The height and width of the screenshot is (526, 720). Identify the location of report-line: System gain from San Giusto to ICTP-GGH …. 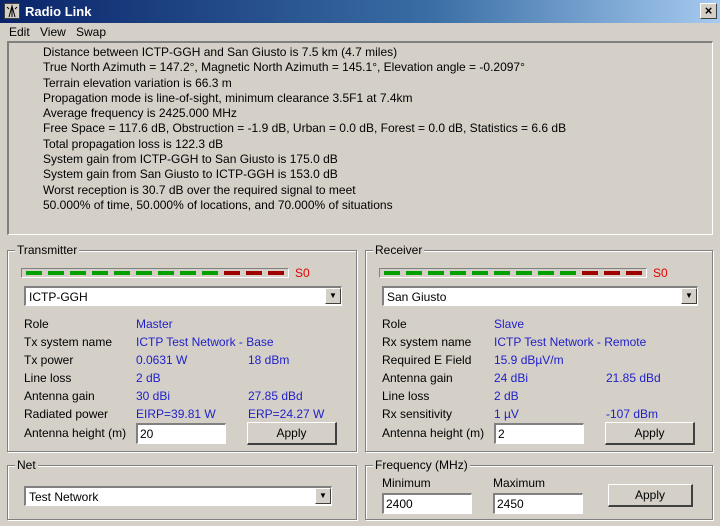
(190, 174).